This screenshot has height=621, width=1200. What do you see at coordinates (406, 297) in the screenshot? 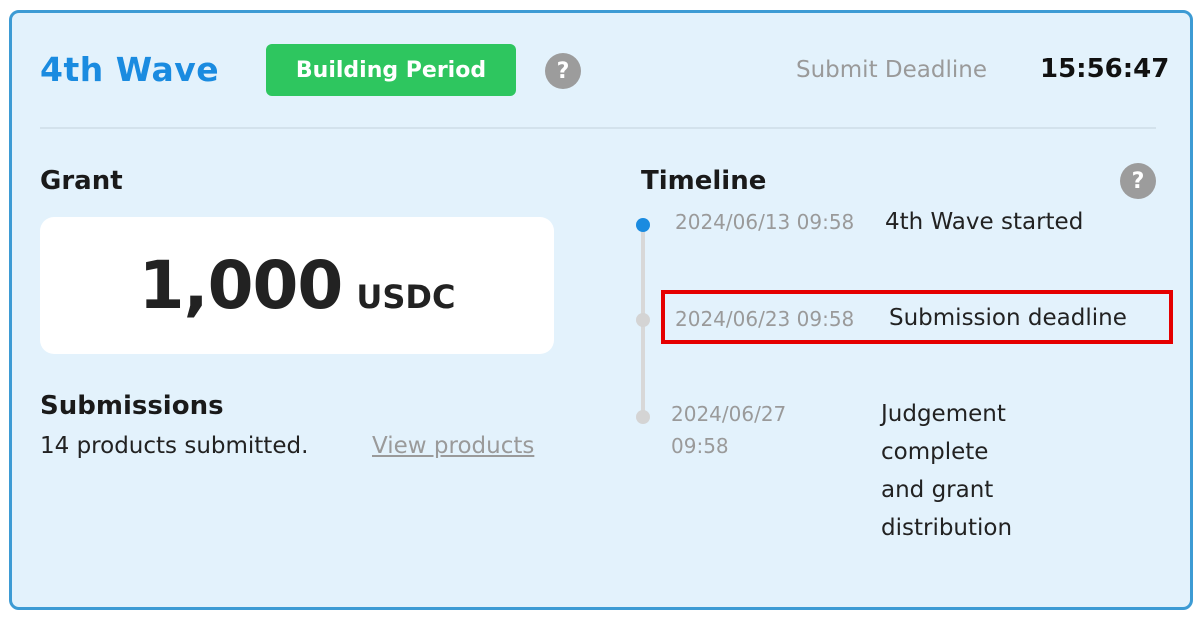
I see `grant-unit: USDC` at bounding box center [406, 297].